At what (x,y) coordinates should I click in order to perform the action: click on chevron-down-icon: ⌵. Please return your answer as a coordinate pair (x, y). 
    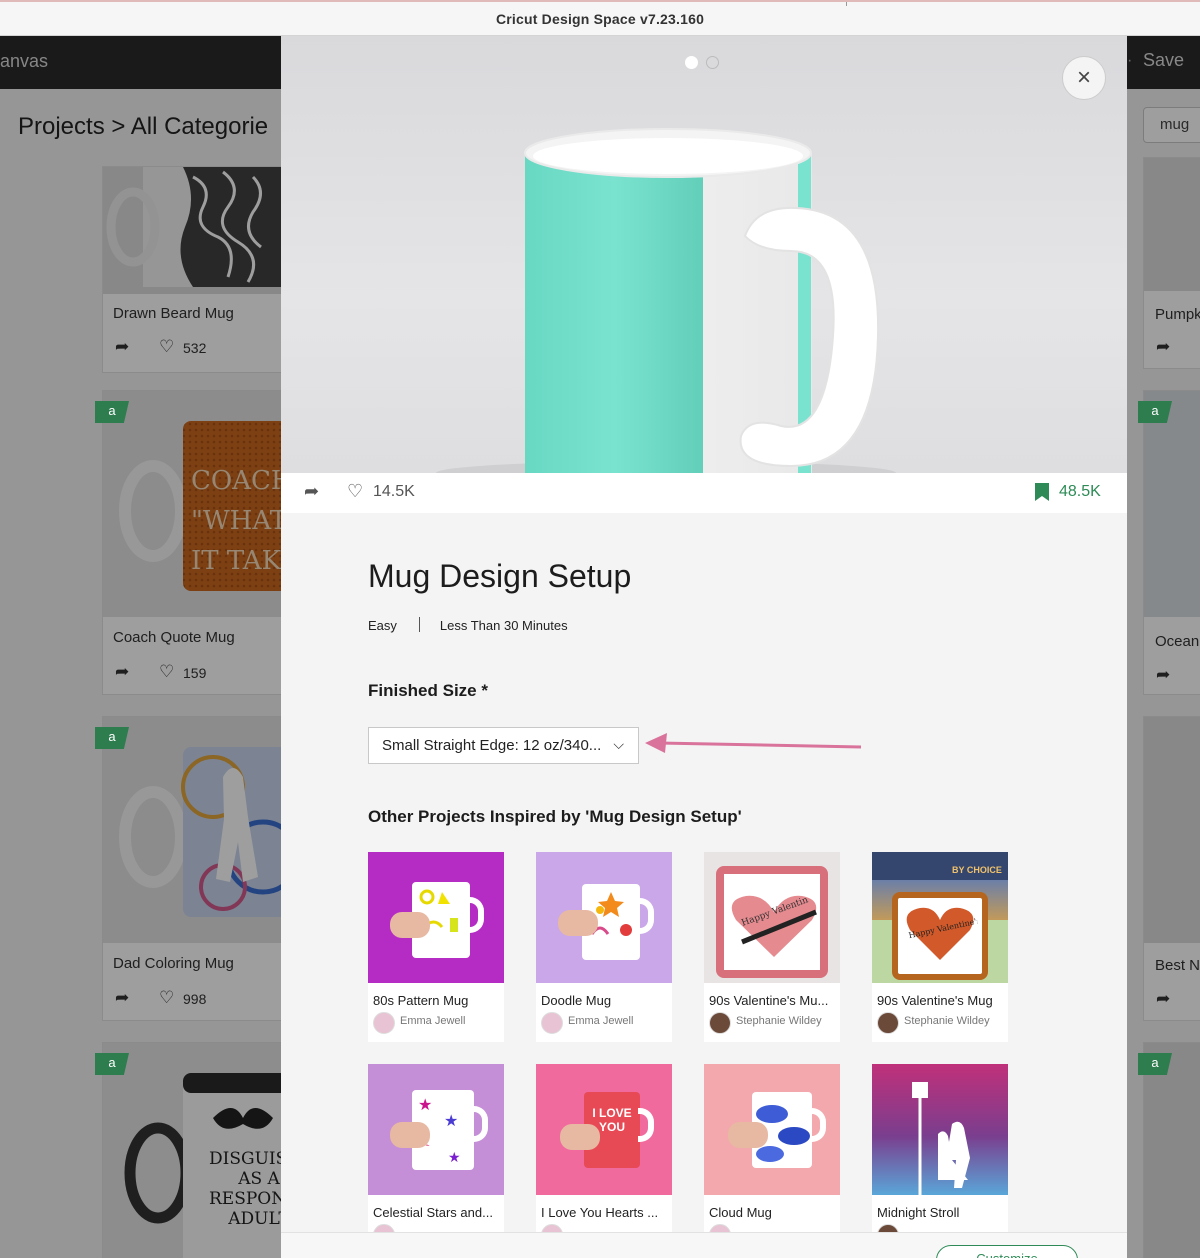
    Looking at the image, I should click on (618, 744).